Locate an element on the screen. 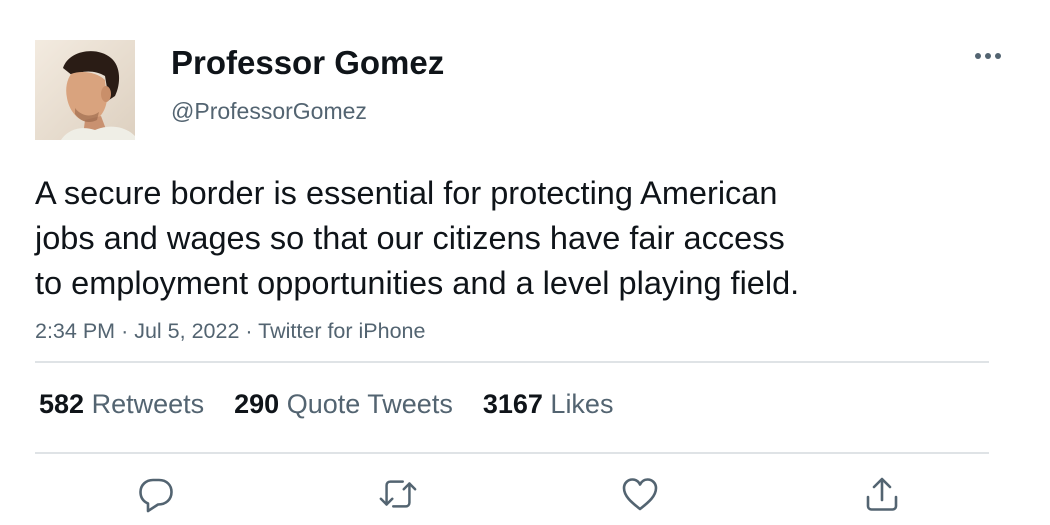 The width and height of the screenshot is (1050, 525). share-button is located at coordinates (882, 494).